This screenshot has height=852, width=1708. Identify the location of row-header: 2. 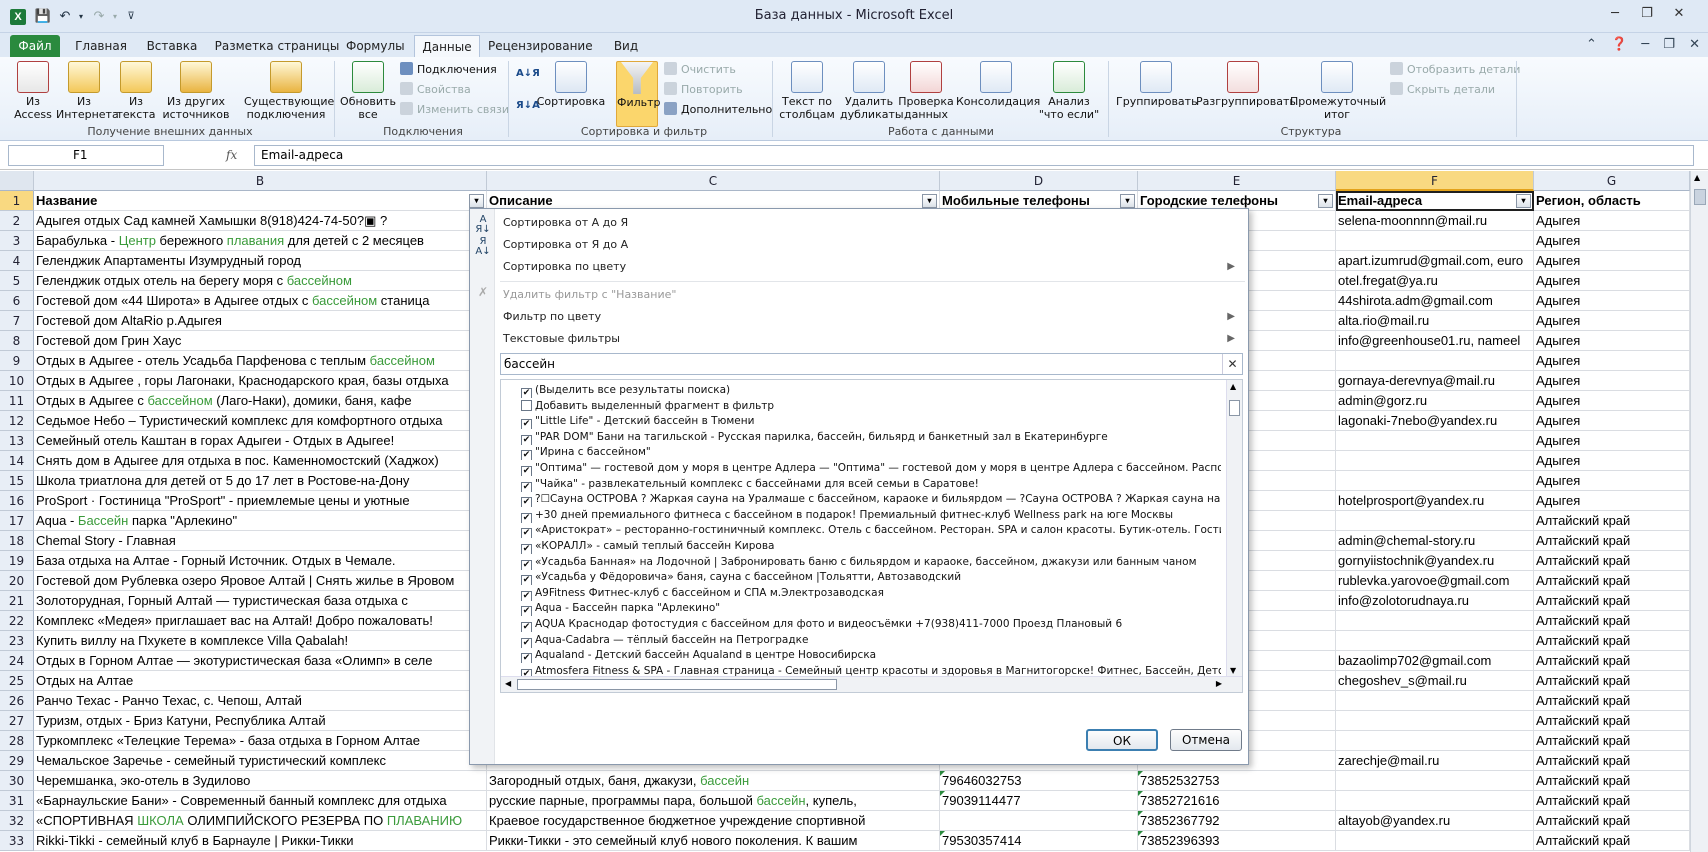
(17, 221).